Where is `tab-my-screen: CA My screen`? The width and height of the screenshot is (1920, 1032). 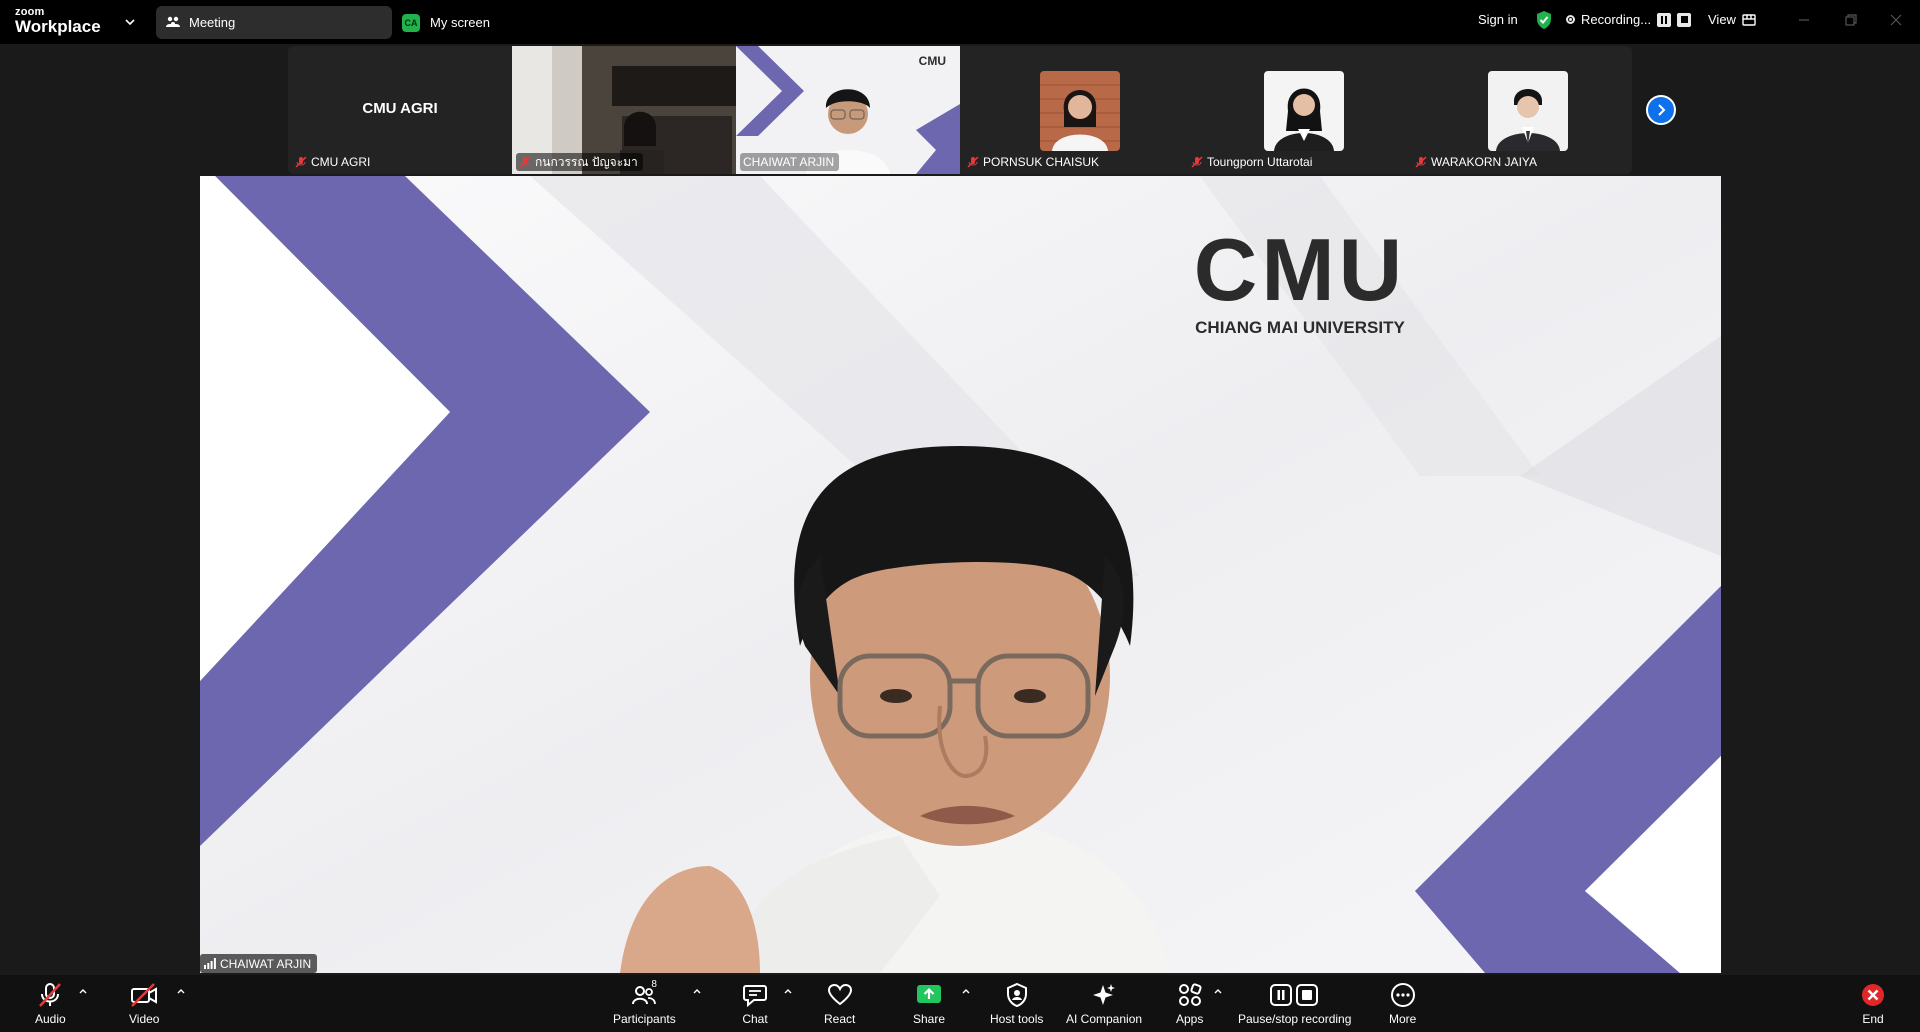
tab-my-screen: CA My screen is located at coordinates (446, 22).